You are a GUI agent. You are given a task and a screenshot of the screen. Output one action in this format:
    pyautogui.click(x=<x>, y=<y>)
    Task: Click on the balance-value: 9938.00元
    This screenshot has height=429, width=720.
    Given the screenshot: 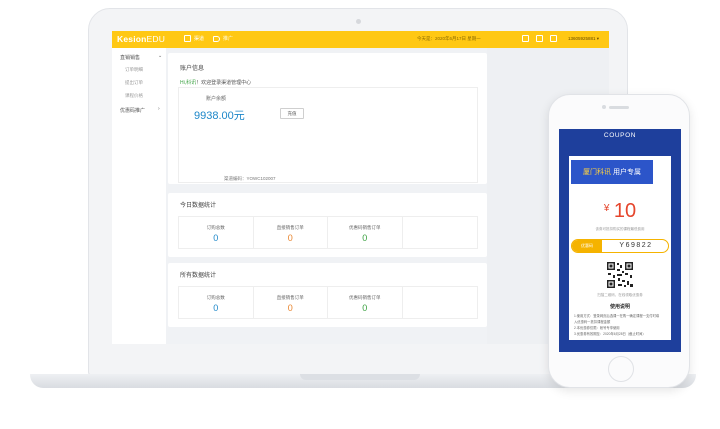 What is the action you would take?
    pyautogui.click(x=219, y=116)
    